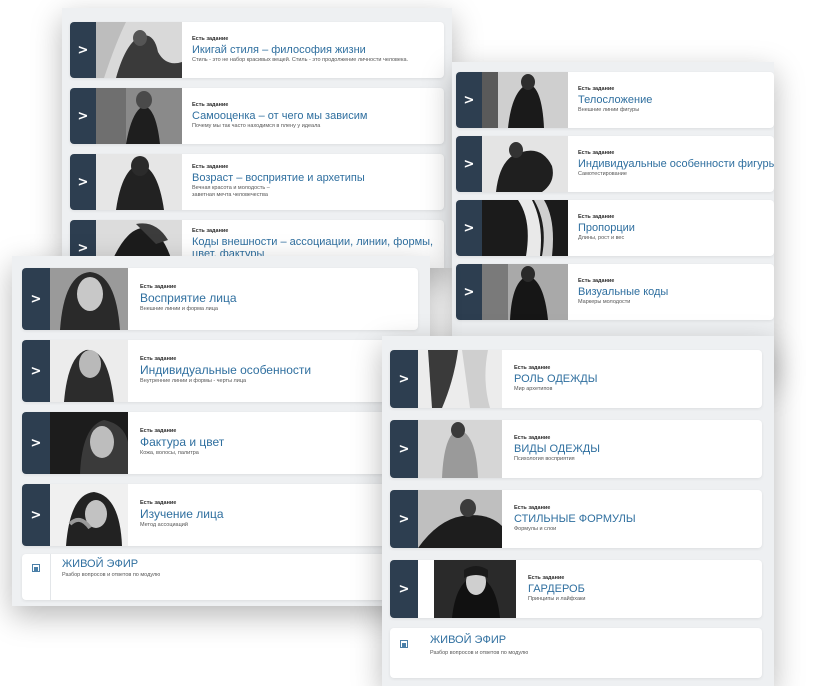 This screenshot has height=686, width=825. I want to click on lesson-title: ГАРДЕРОБ, so click(642, 589).